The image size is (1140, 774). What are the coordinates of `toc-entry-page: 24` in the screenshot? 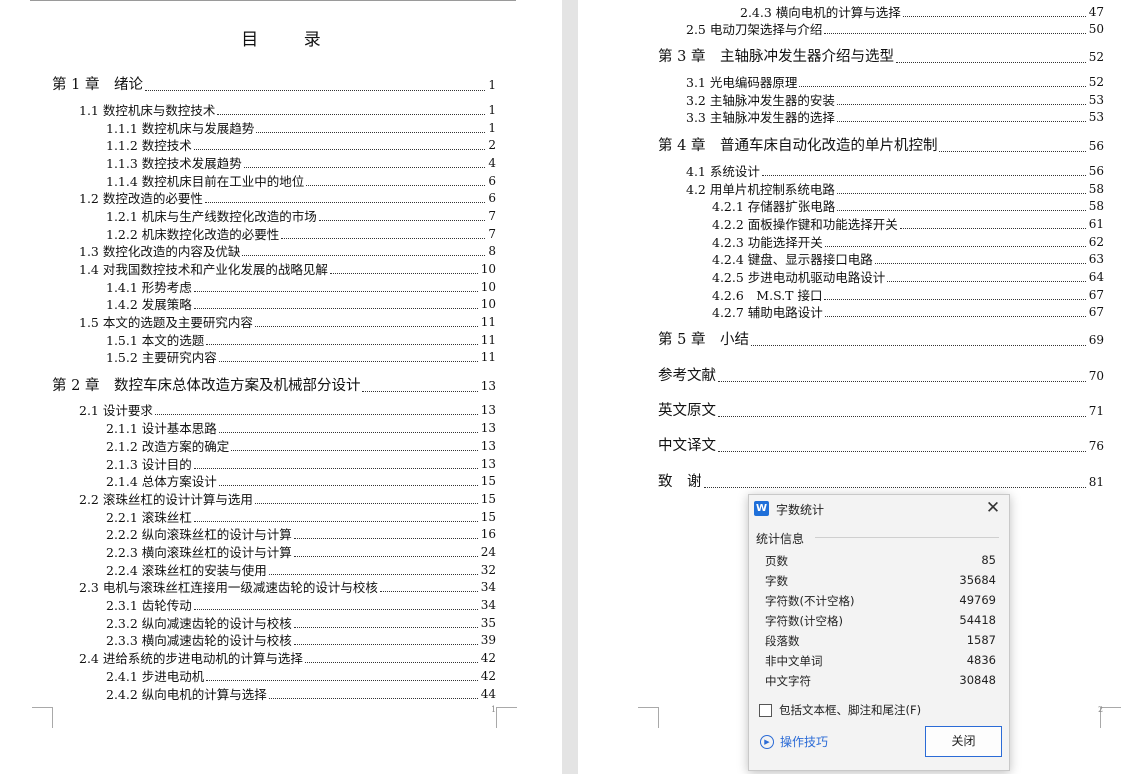 It's located at (488, 552).